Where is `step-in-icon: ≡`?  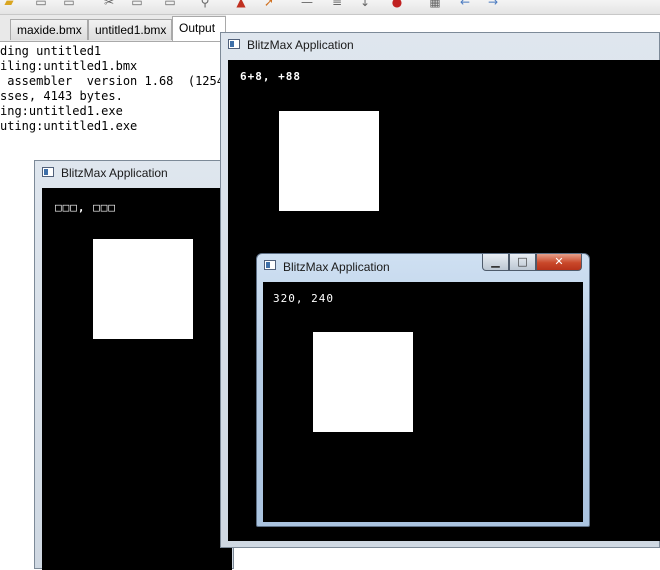
step-in-icon: ≡ is located at coordinates (337, 4).